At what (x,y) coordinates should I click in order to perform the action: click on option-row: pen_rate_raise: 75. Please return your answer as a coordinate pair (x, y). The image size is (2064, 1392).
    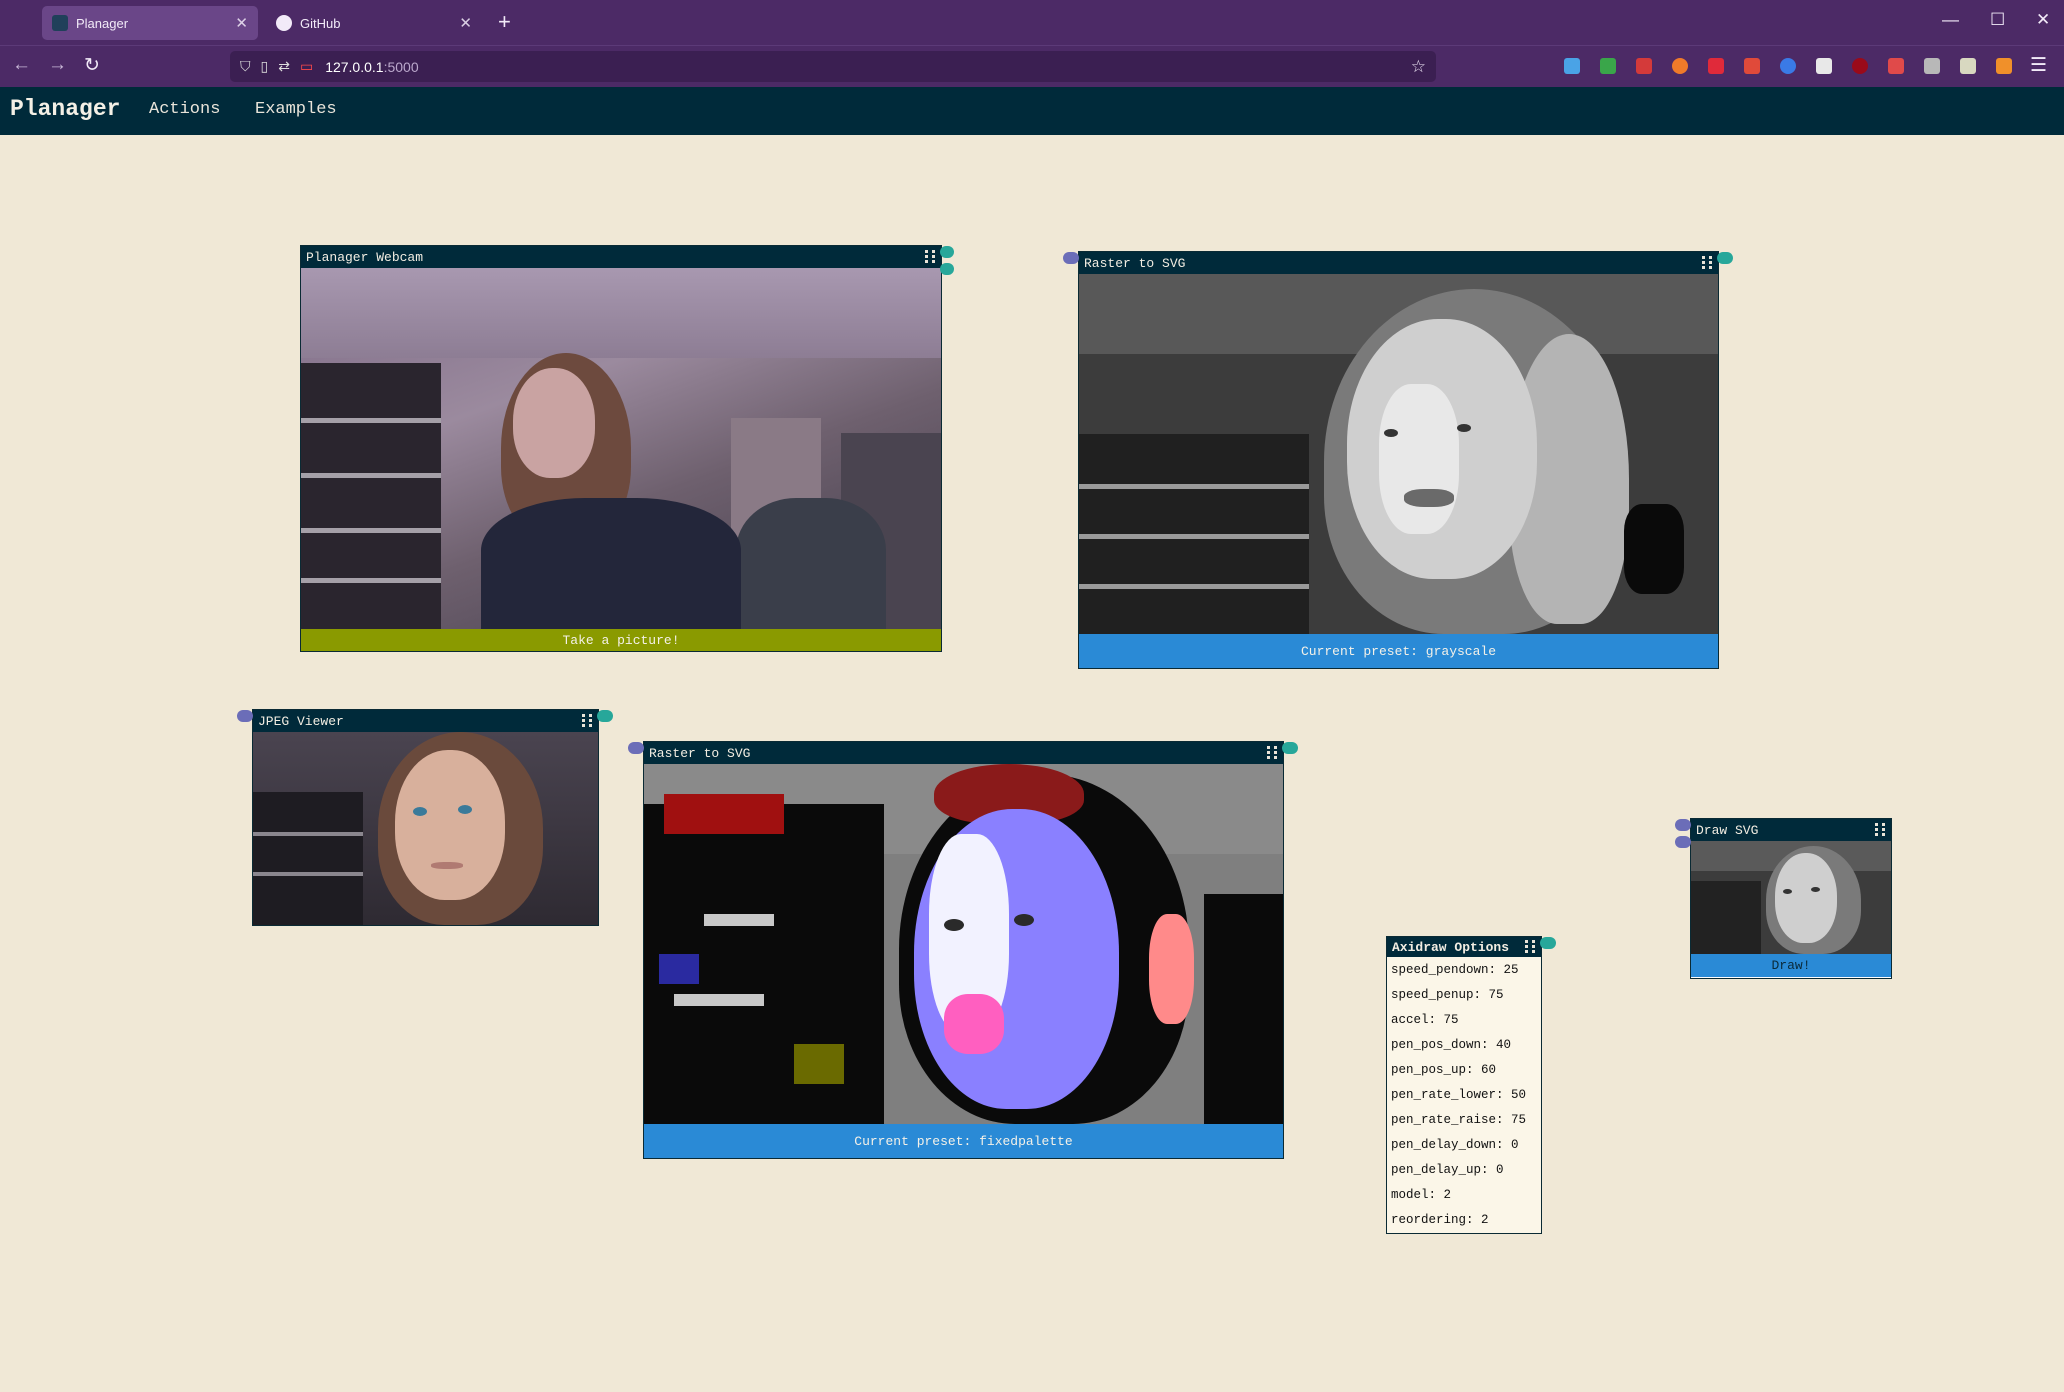
    Looking at the image, I should click on (1464, 1119).